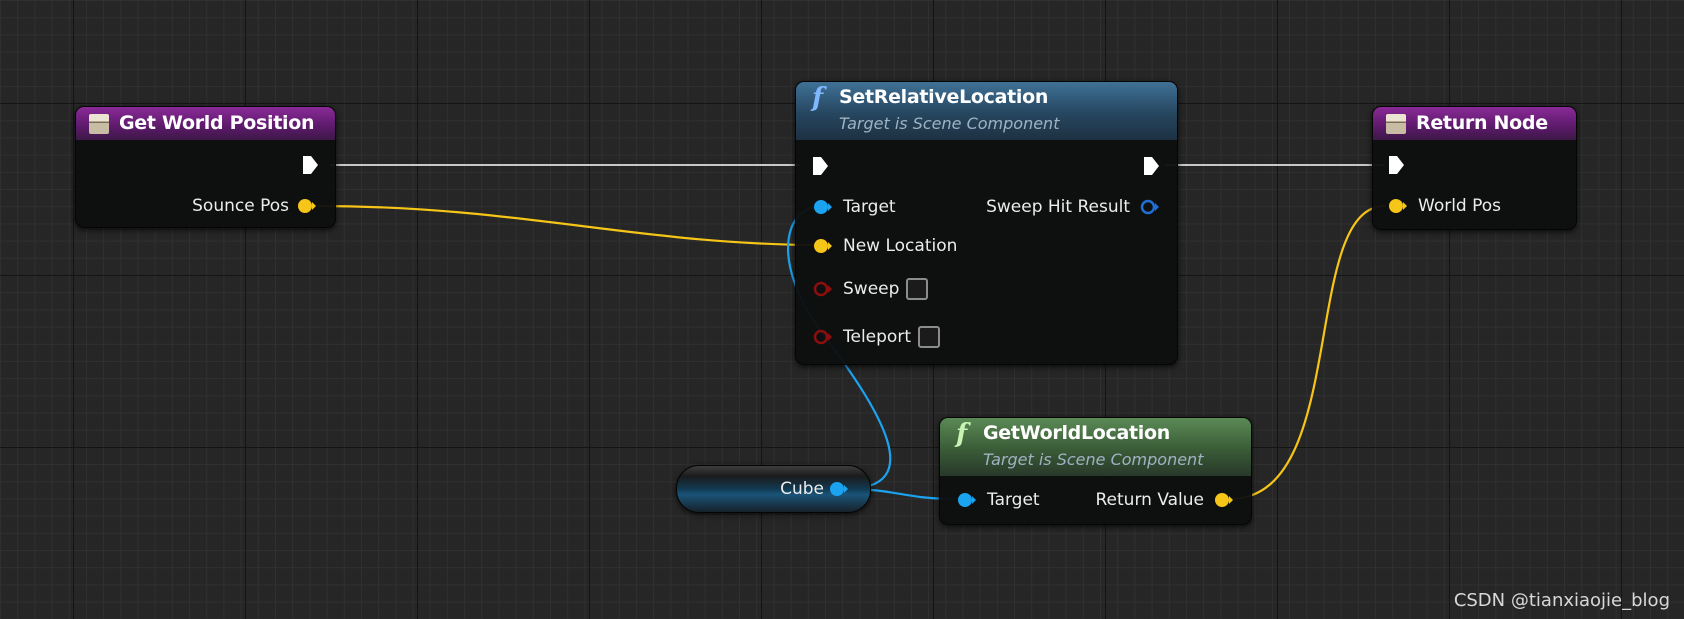 Image resolution: width=1684 pixels, height=619 pixels. I want to click on node-title: Return Node, so click(1482, 123).